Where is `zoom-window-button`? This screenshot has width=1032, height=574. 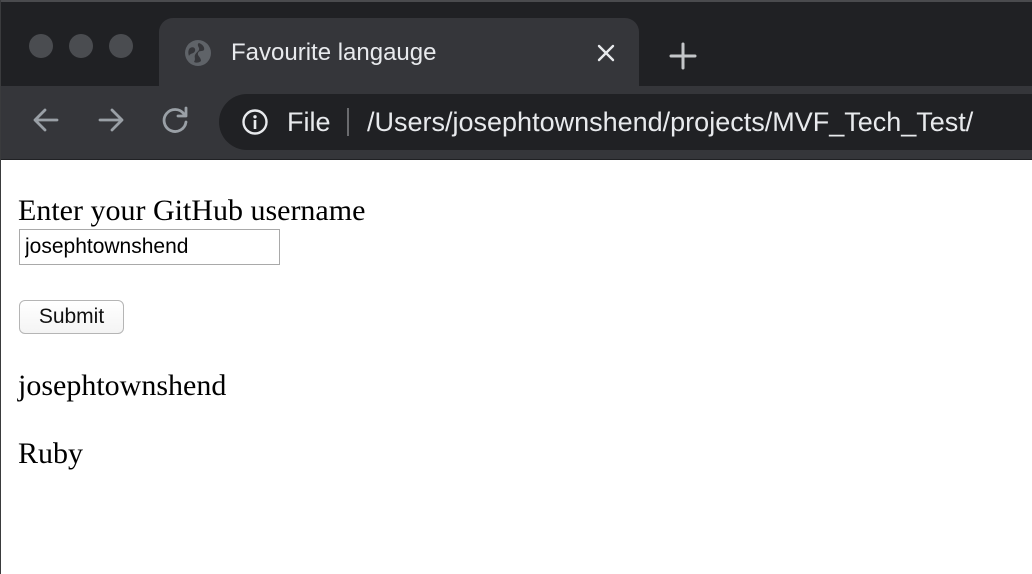
zoom-window-button is located at coordinates (121, 46).